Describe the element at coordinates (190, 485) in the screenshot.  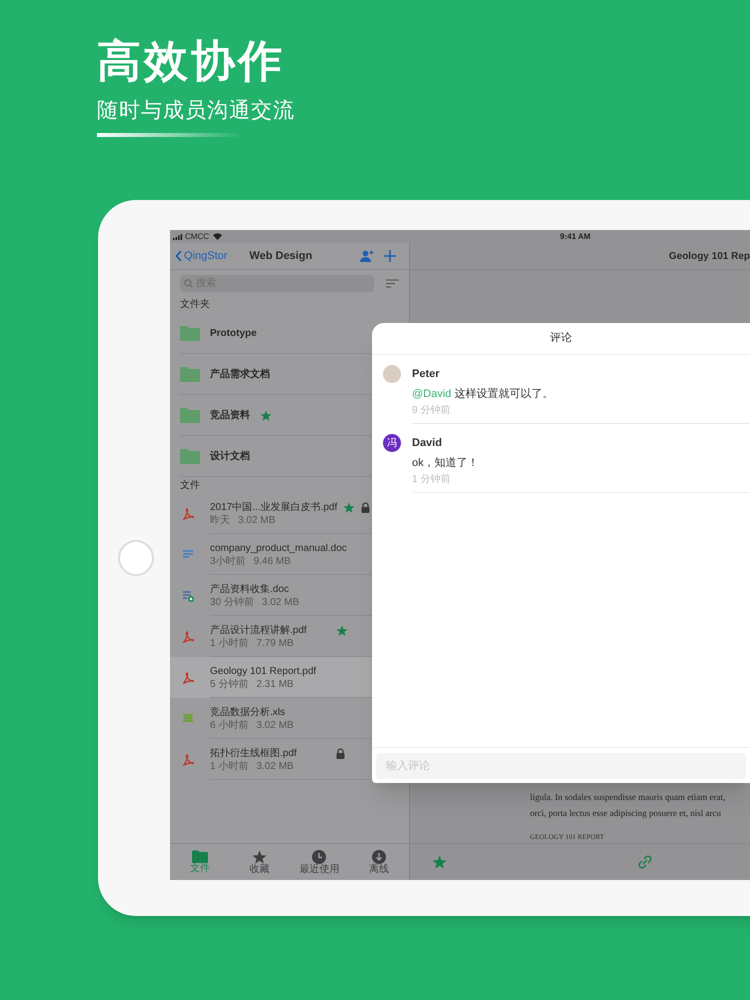
I see `section-header: 文件` at that location.